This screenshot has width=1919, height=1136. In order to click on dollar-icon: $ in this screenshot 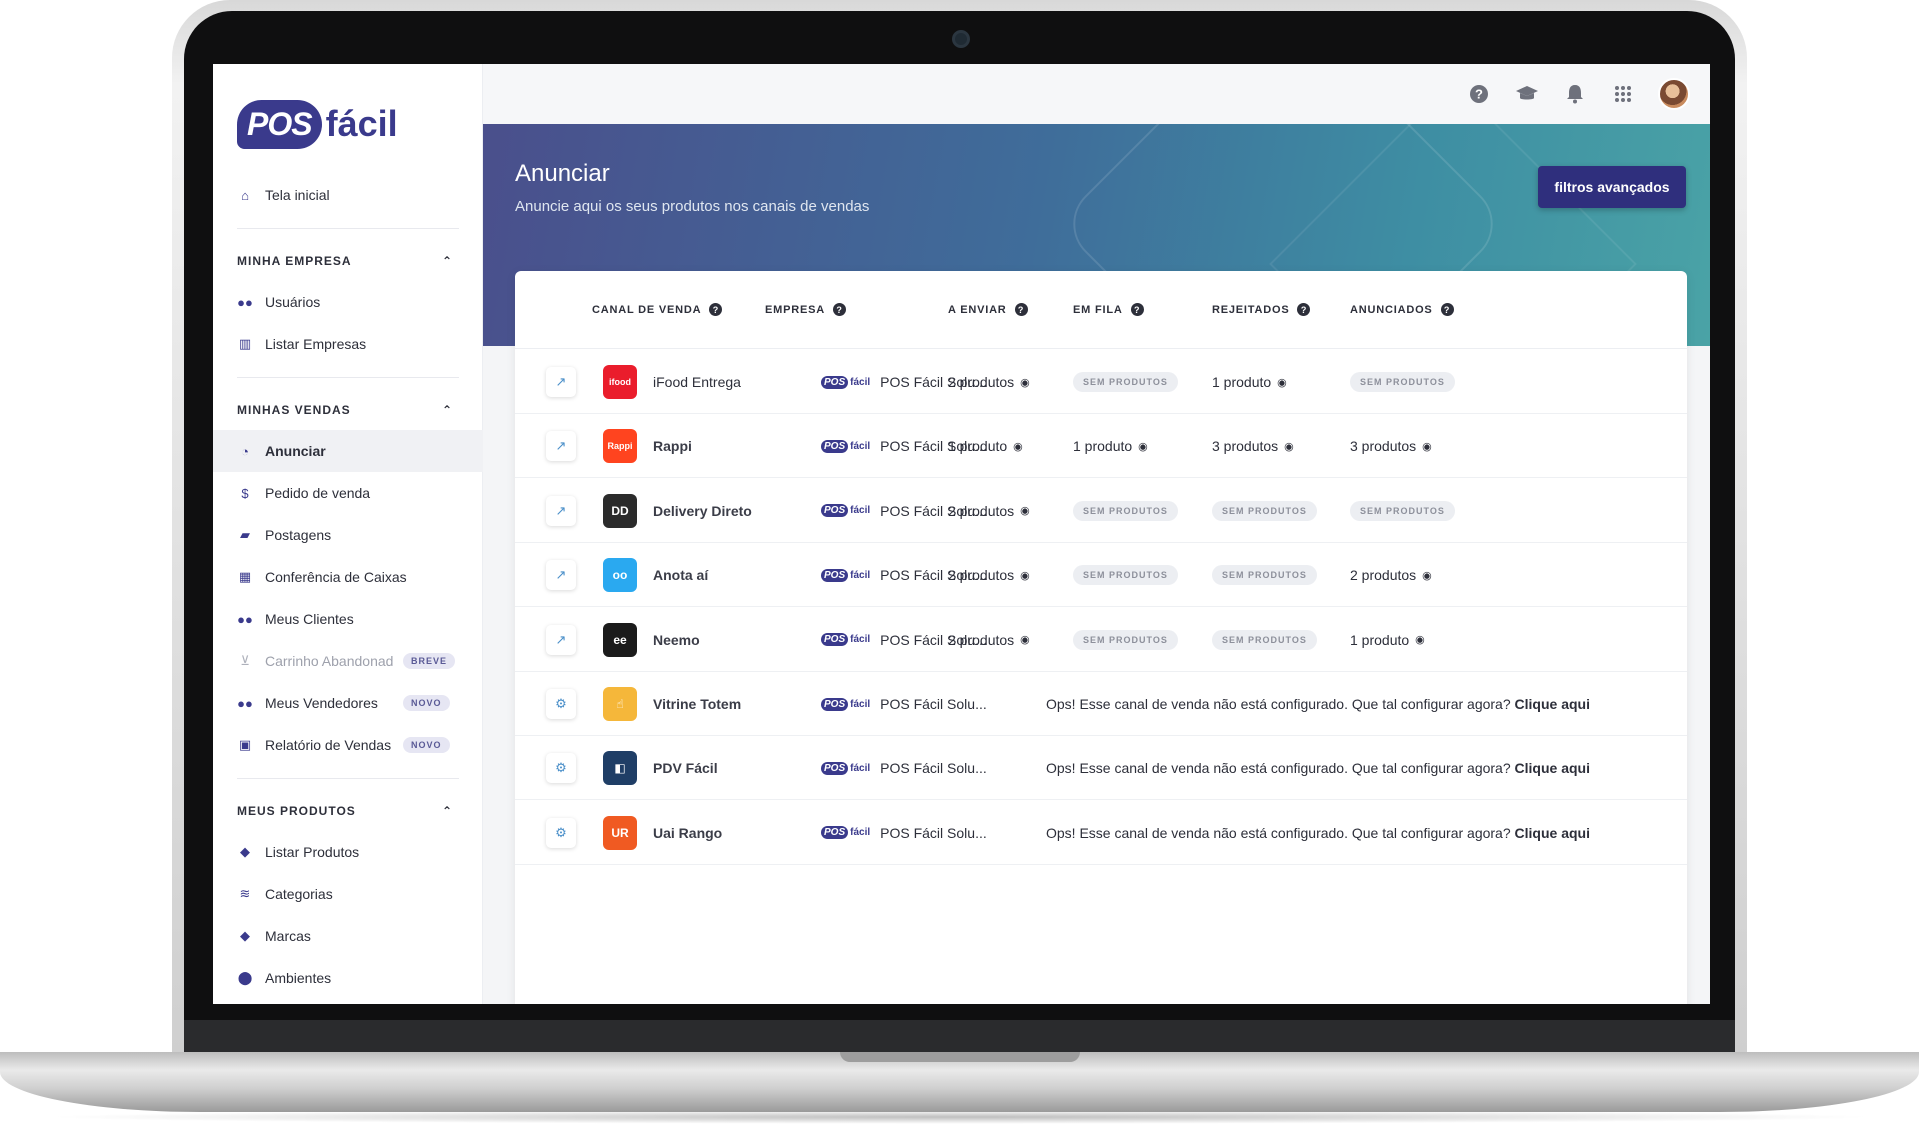, I will do `click(245, 493)`.